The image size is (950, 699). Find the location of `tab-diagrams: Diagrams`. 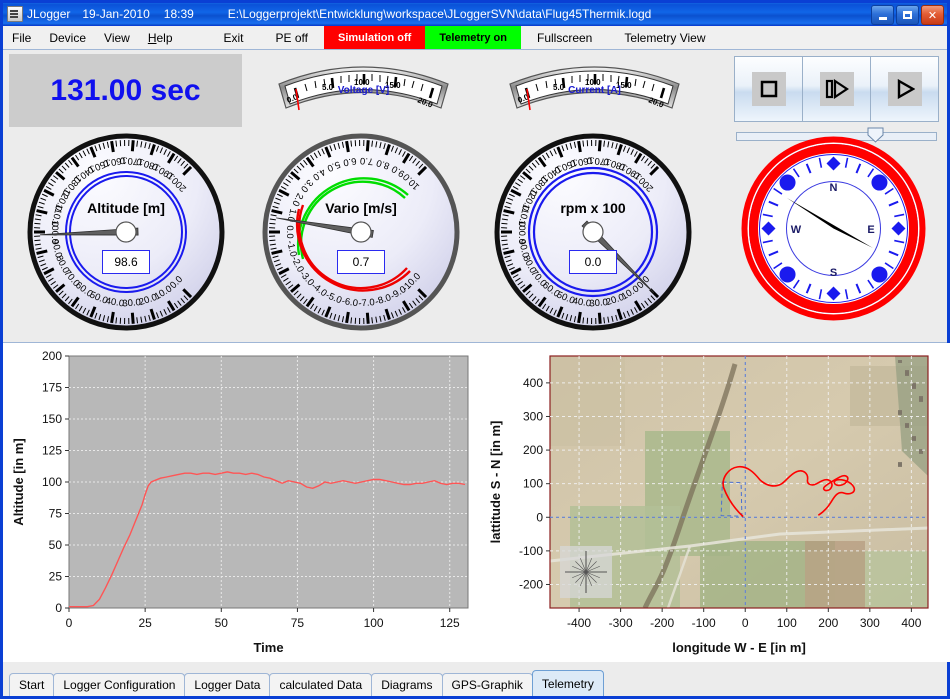

tab-diagrams: Diagrams is located at coordinates (407, 684).